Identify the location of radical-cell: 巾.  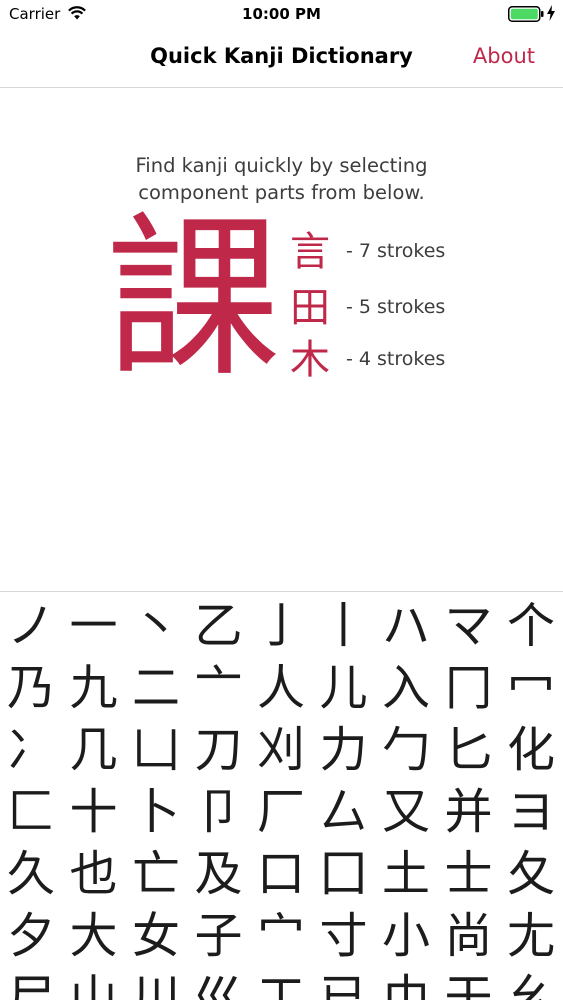
(406, 983).